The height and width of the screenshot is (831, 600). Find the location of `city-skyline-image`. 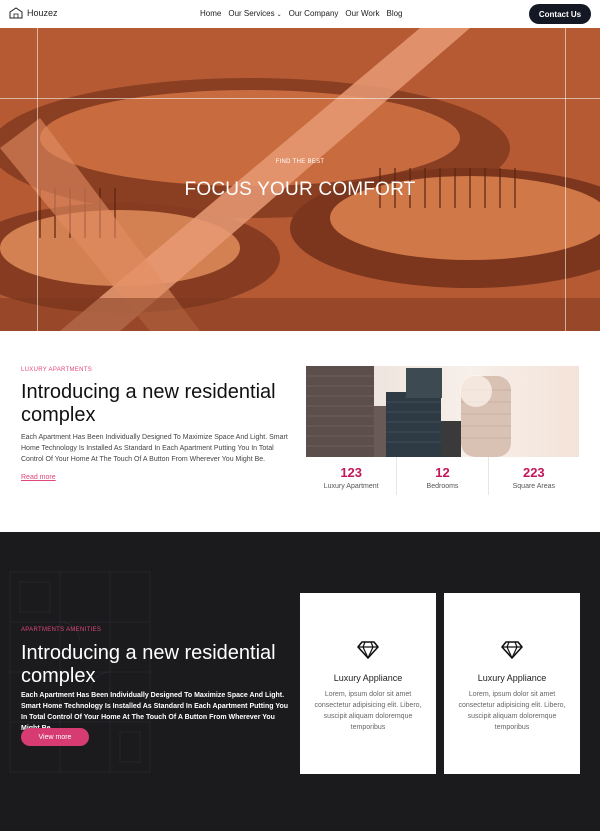

city-skyline-image is located at coordinates (442, 411).